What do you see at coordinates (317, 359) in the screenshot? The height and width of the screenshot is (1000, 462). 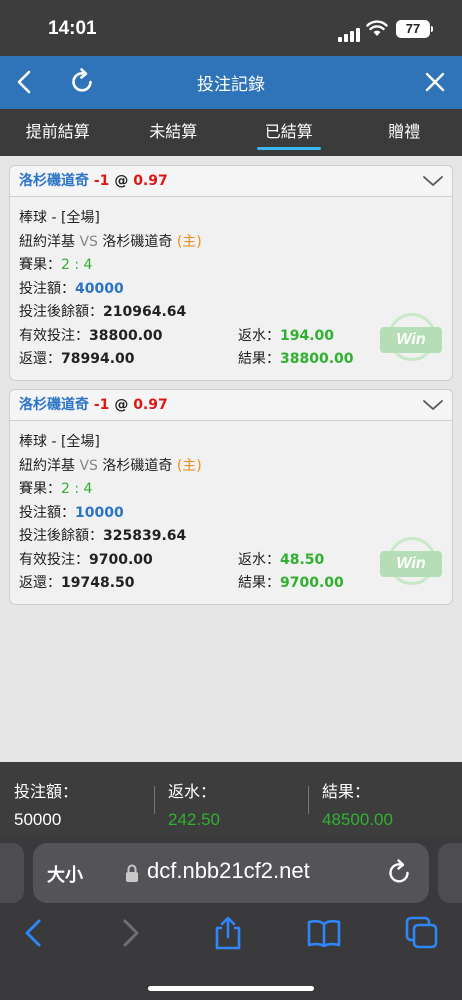 I see `result-value: 38800.00` at bounding box center [317, 359].